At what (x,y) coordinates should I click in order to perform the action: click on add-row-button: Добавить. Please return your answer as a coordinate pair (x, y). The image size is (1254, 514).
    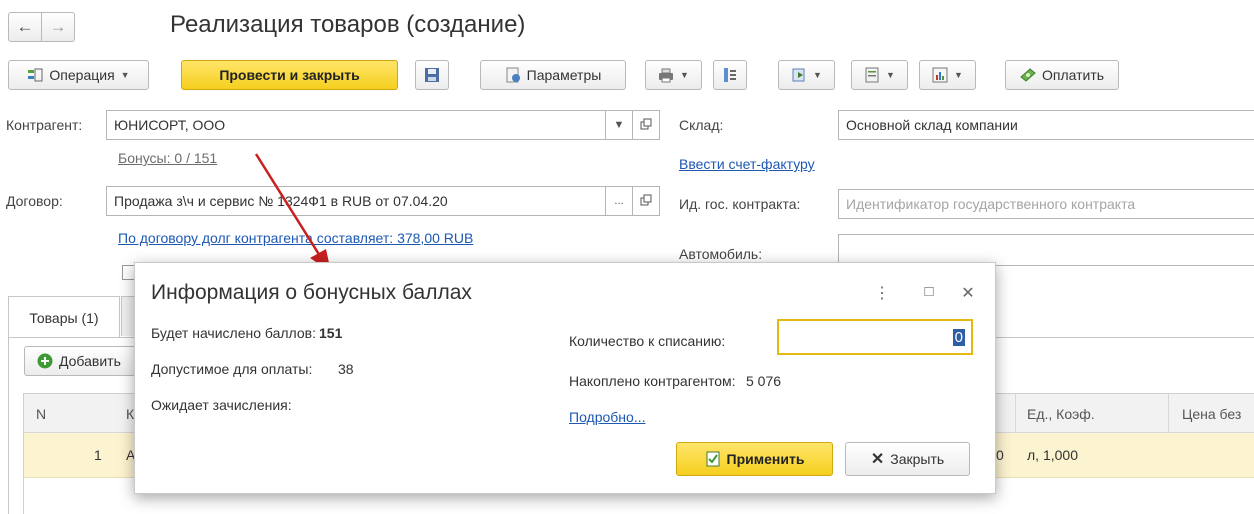
    Looking at the image, I should click on (84, 361).